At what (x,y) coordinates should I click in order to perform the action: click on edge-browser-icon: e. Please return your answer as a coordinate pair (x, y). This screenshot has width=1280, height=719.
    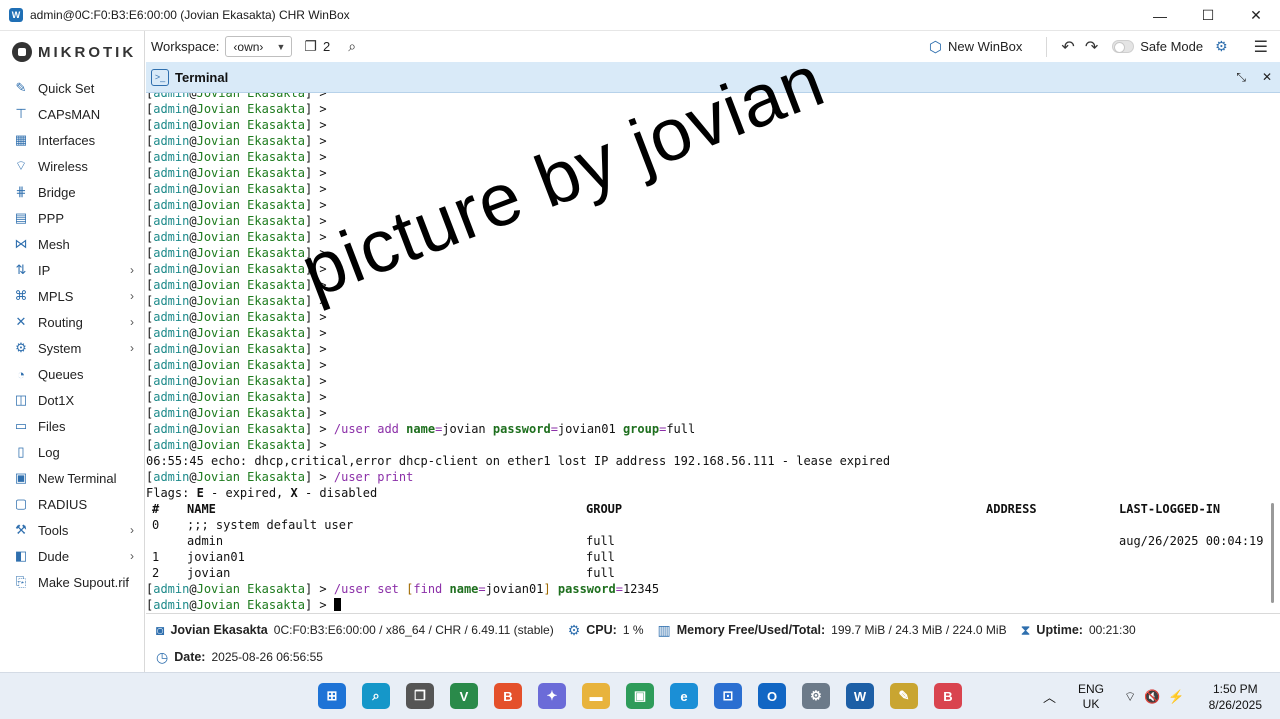
    Looking at the image, I should click on (684, 696).